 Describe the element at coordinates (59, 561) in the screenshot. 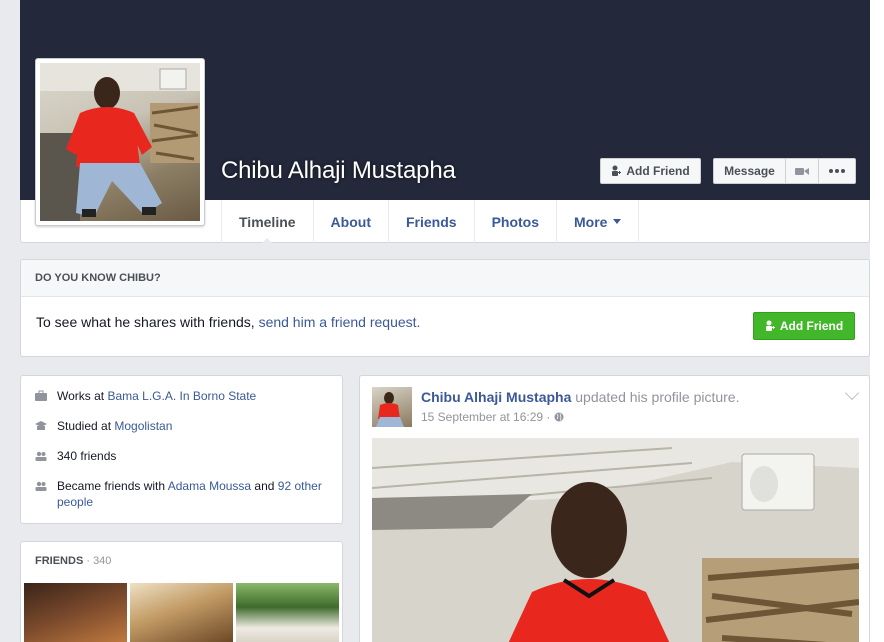

I see `friends-heading-link: FRIENDS` at that location.